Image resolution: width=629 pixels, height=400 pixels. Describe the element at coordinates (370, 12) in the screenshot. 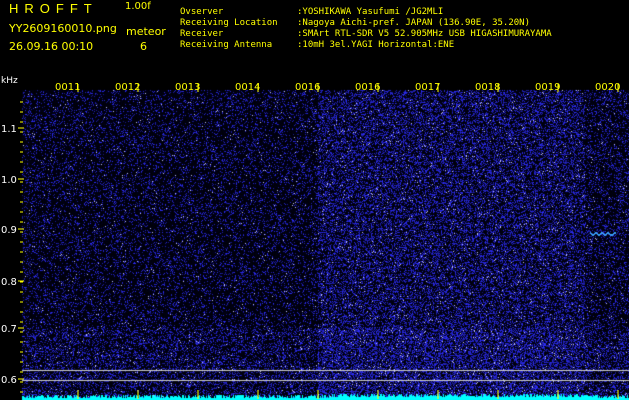

I see `info-value: :YOSHIKAWA Yasufumi /JG2MLI` at that location.